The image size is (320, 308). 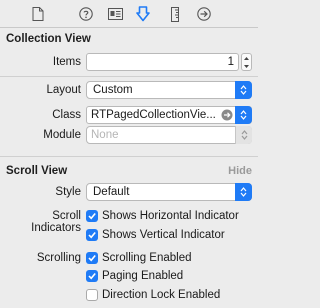 I want to click on file-inspector-icon, so click(x=38, y=14).